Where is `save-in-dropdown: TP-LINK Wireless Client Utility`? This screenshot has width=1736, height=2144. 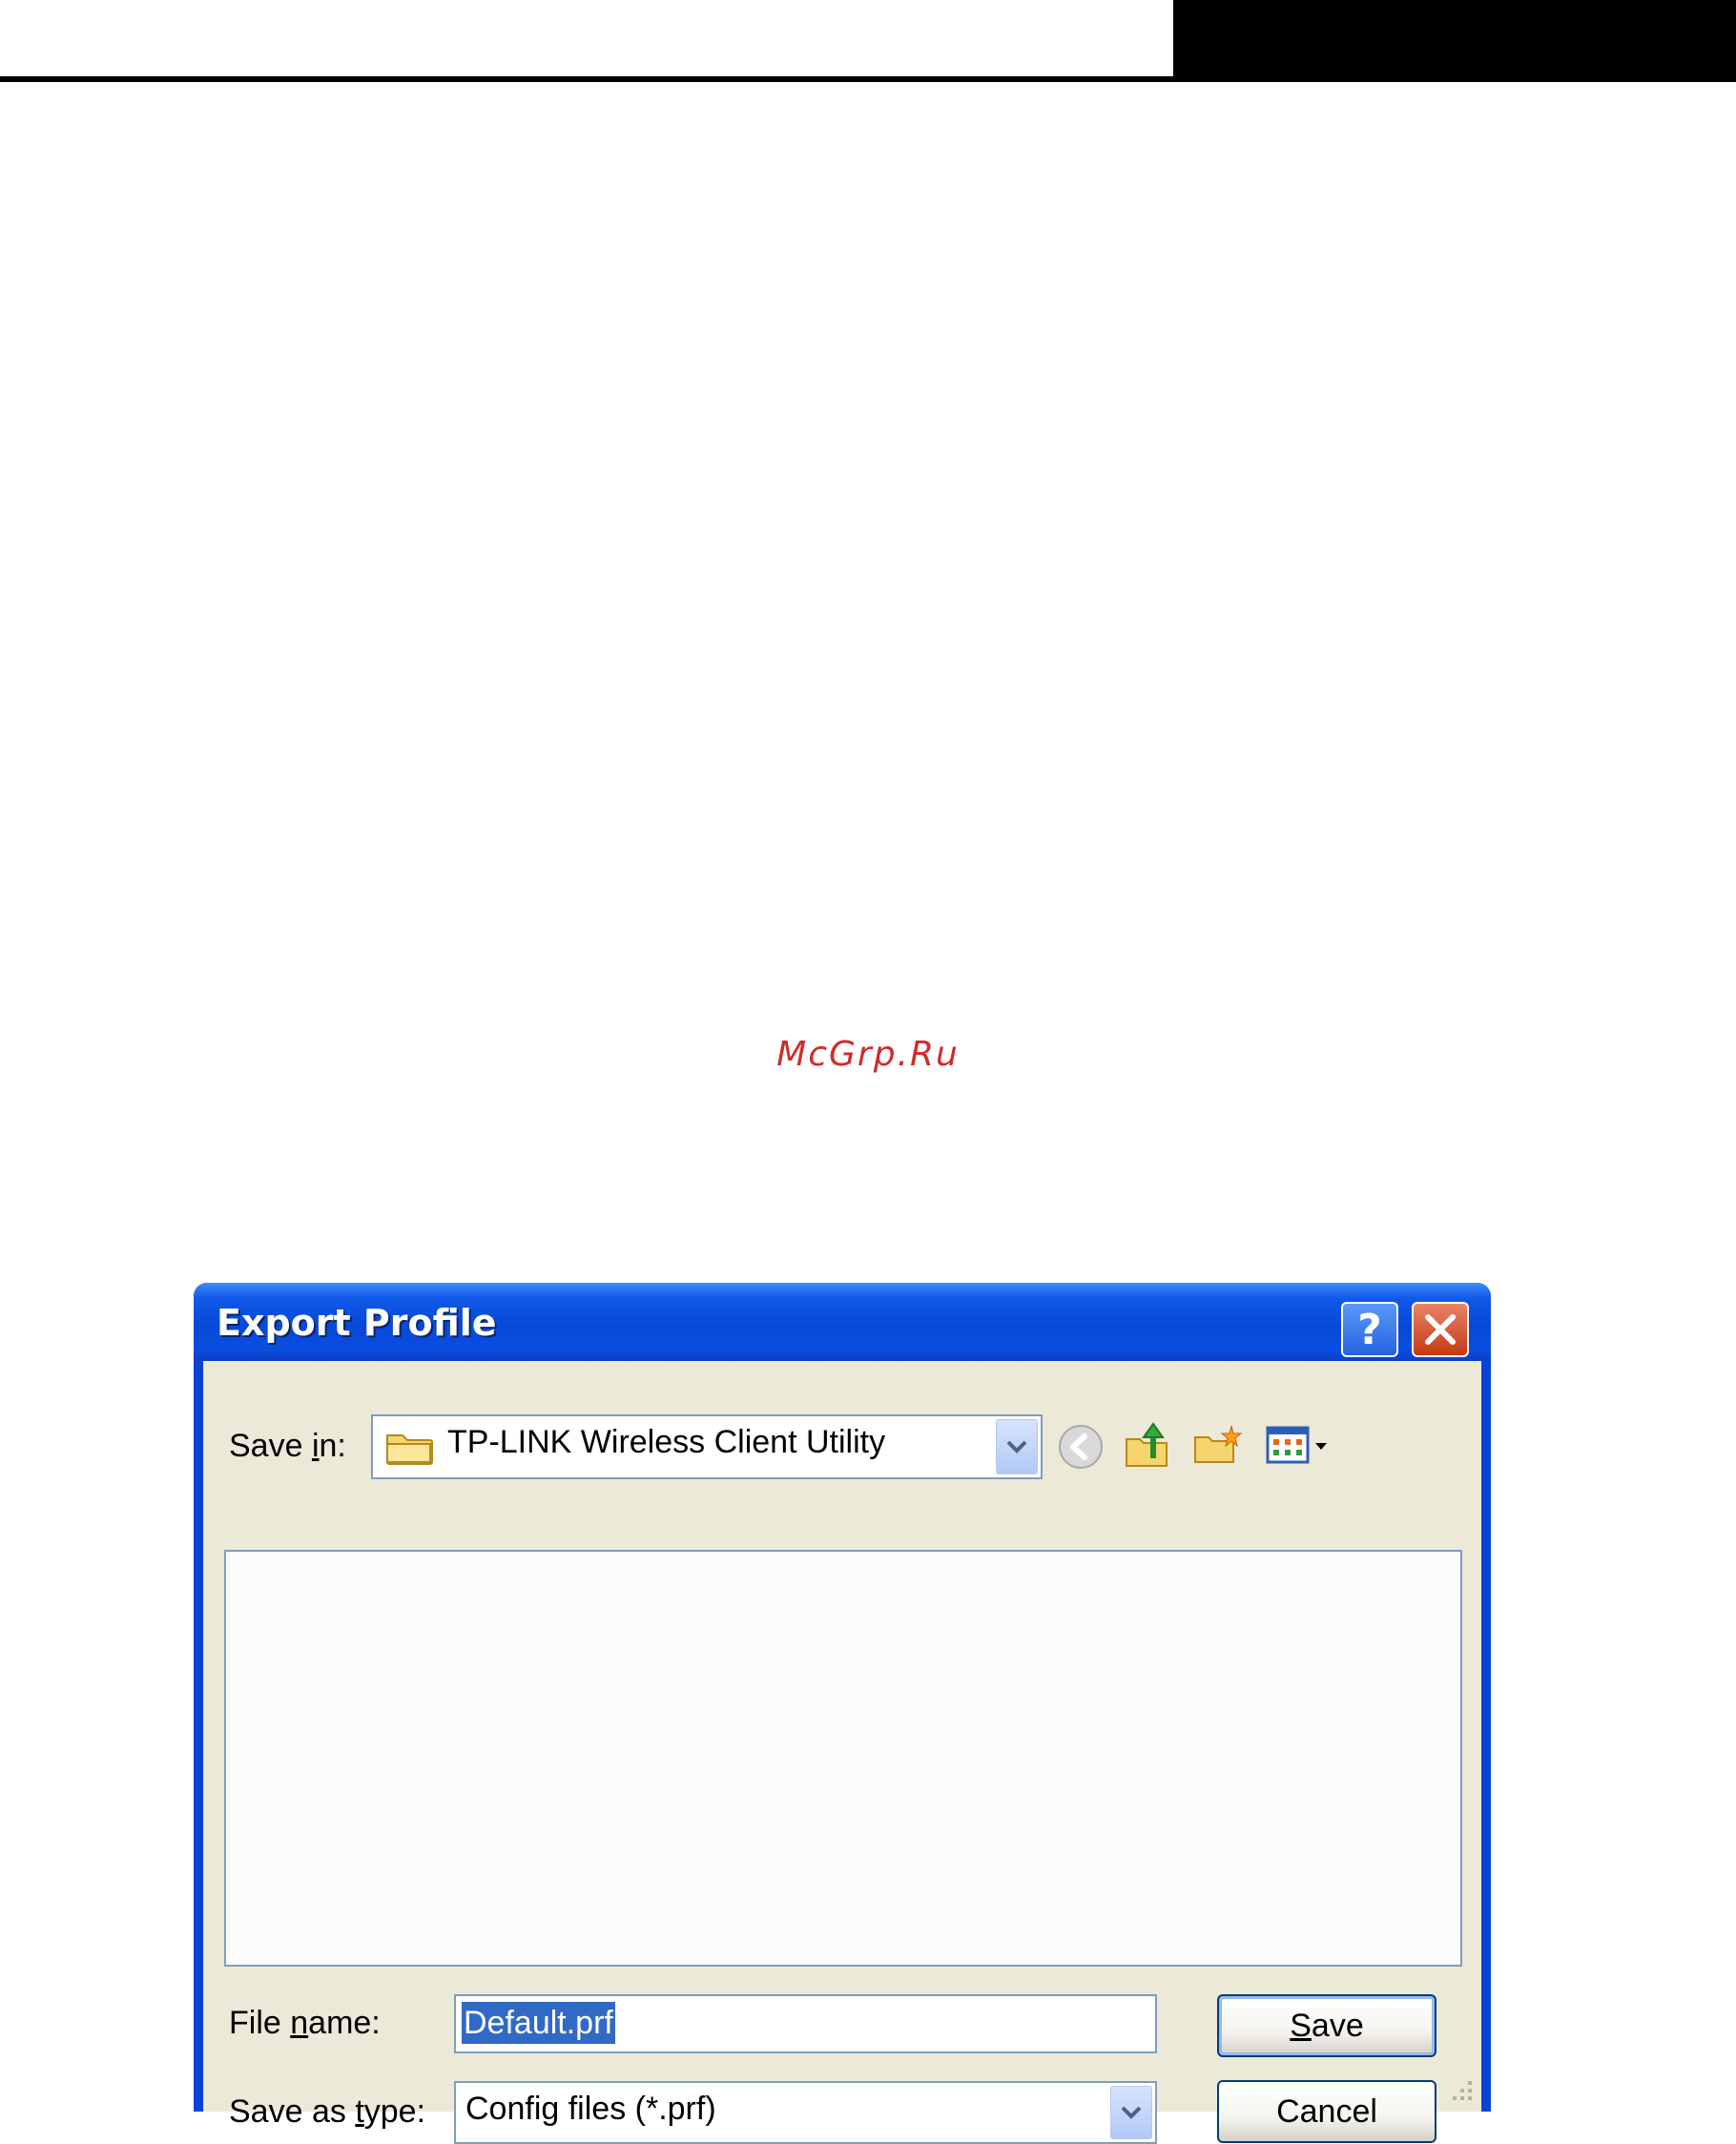
save-in-dropdown: TP-LINK Wireless Client Utility is located at coordinates (707, 1446).